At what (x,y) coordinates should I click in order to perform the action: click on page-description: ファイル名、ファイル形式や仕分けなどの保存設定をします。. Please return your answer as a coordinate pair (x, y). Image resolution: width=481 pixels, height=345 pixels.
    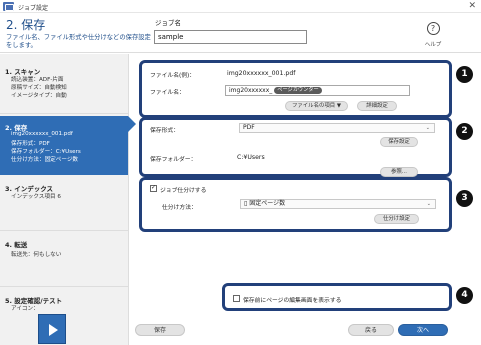
    Looking at the image, I should click on (78, 41).